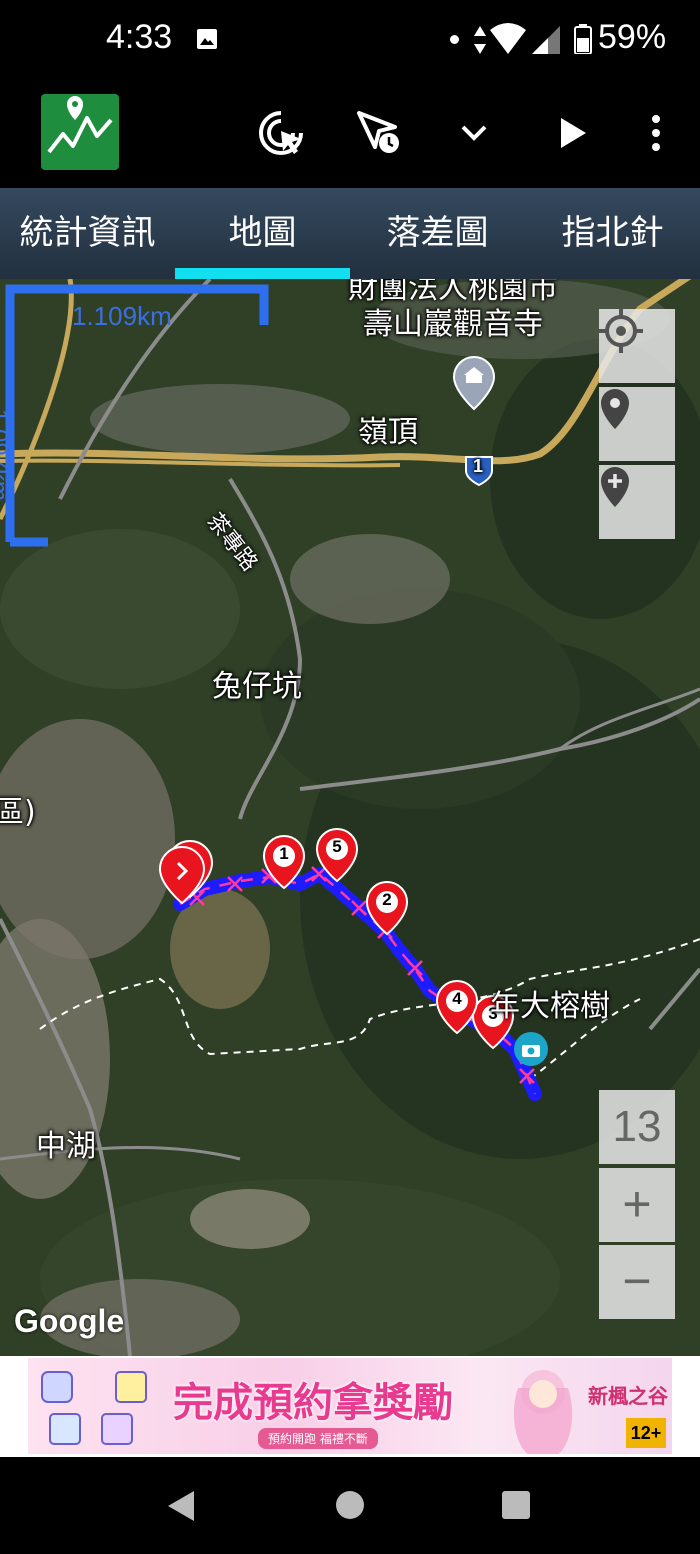 Image resolution: width=700 pixels, height=1554 pixels. Describe the element at coordinates (281, 133) in the screenshot. I see `target-cursor-icon` at that location.